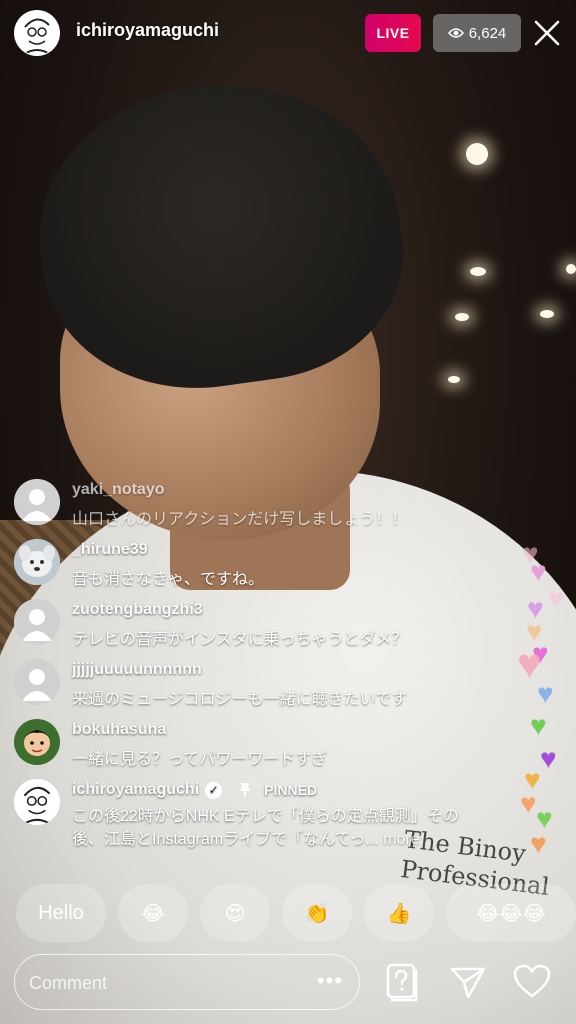  What do you see at coordinates (532, 982) in the screenshot?
I see `heart-icon` at bounding box center [532, 982].